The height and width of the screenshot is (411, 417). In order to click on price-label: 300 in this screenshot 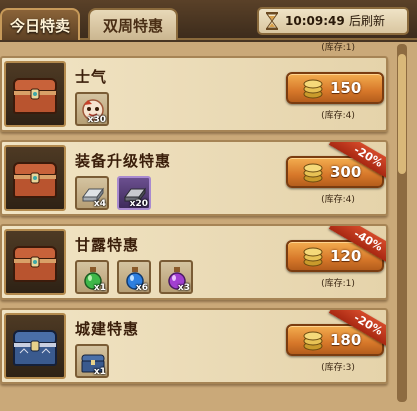, I will do `click(346, 172)`.